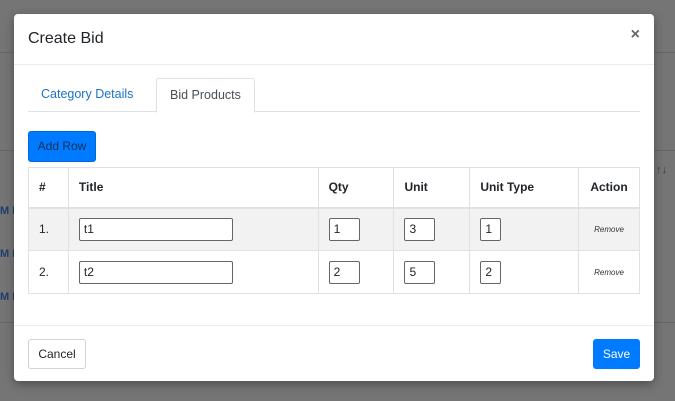 This screenshot has width=675, height=401. What do you see at coordinates (87, 95) in the screenshot?
I see `tab-category-details: Category Details` at bounding box center [87, 95].